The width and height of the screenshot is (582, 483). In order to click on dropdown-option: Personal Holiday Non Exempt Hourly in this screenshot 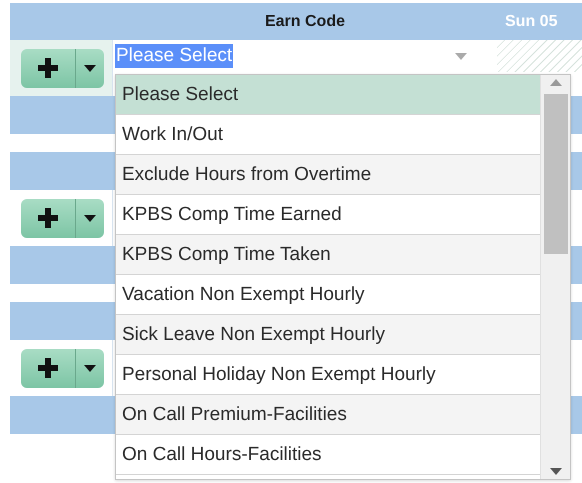, I will do `click(328, 375)`.